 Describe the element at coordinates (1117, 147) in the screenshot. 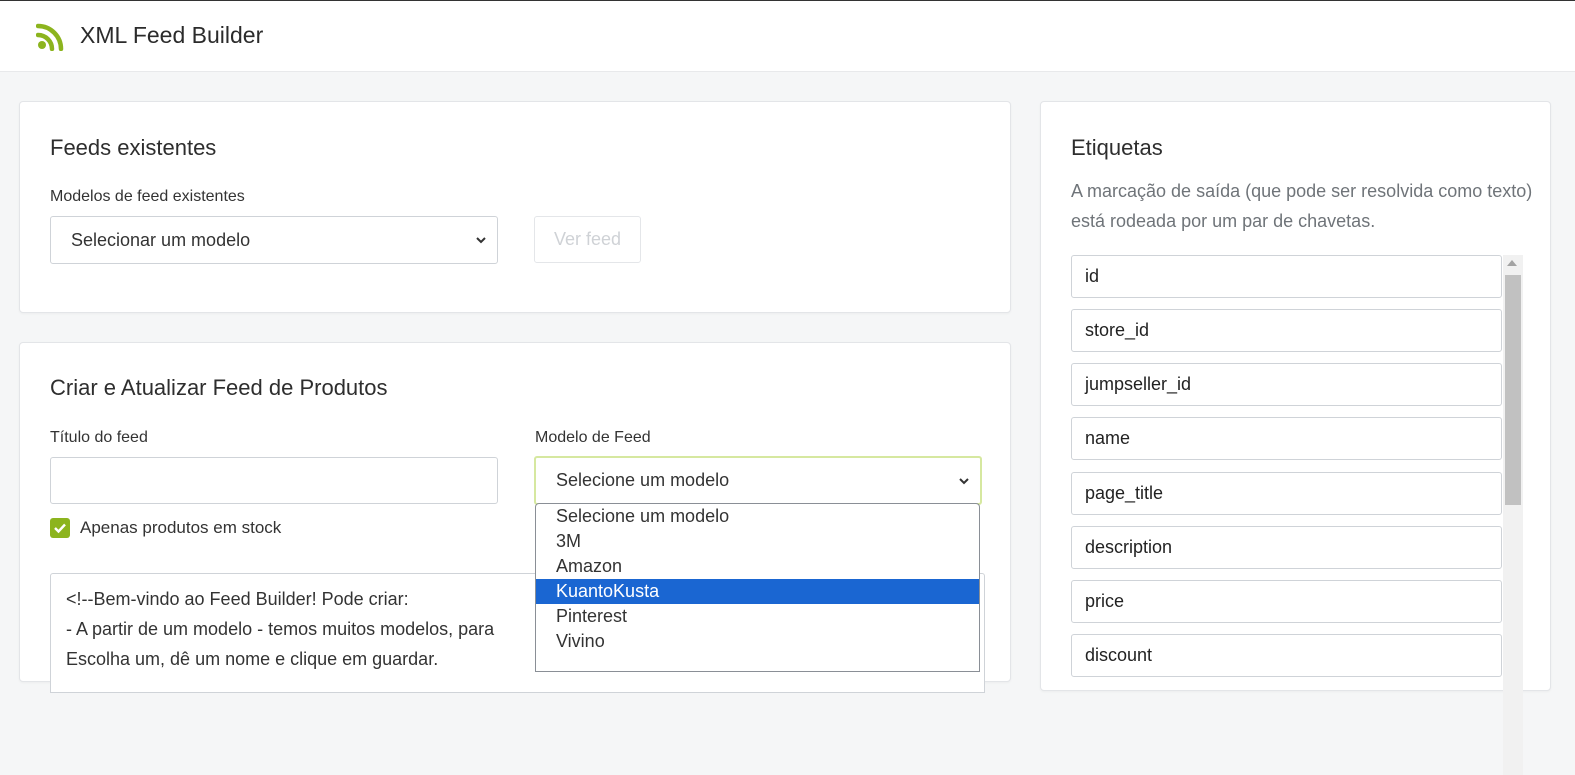

I see `tags-heading: Etiquetas` at that location.